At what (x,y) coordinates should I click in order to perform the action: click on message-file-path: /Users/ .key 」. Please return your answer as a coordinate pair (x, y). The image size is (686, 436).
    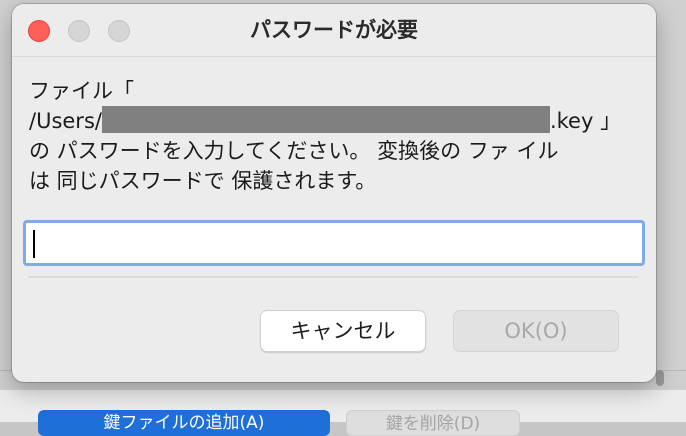
    Looking at the image, I should click on (335, 121).